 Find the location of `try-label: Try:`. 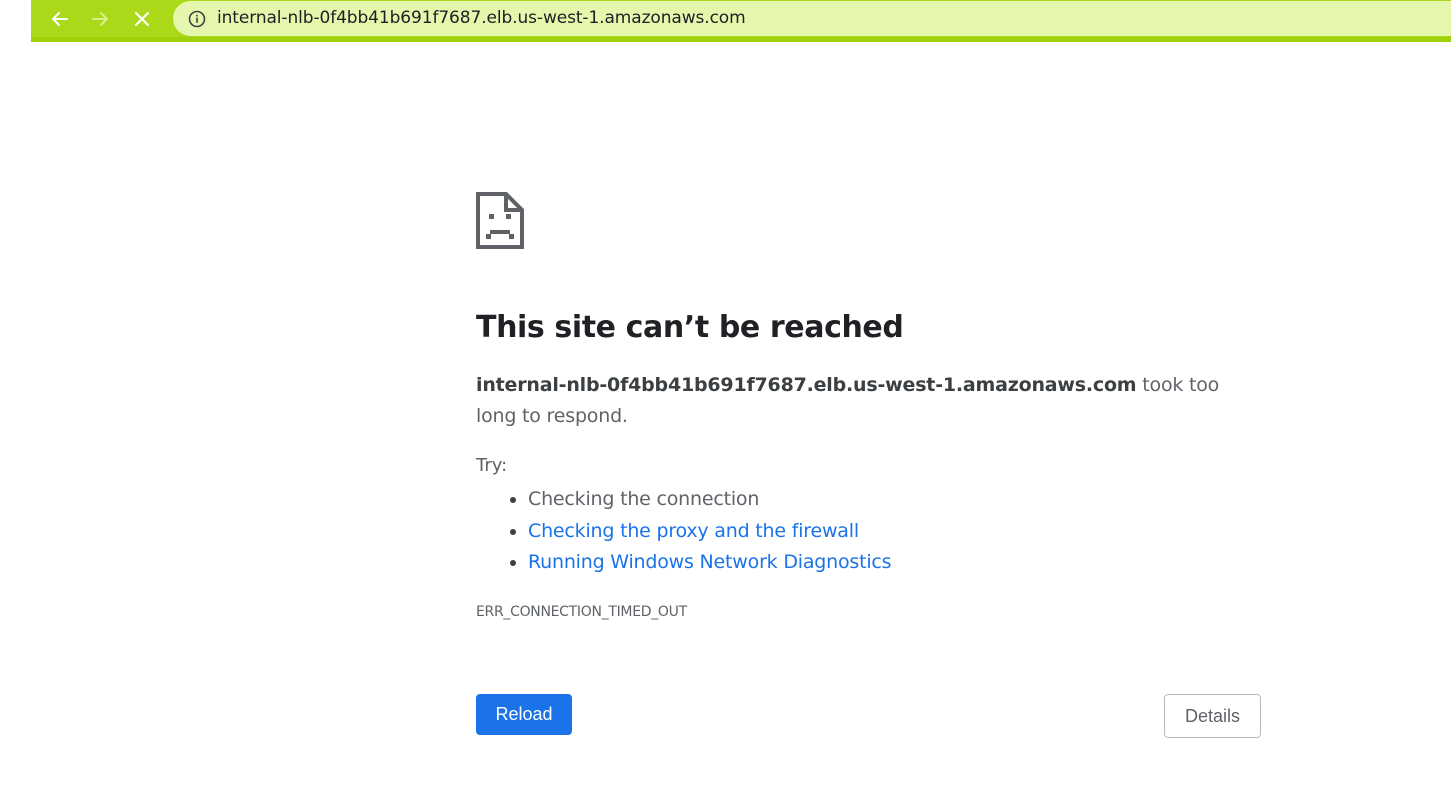

try-label: Try: is located at coordinates (492, 465).